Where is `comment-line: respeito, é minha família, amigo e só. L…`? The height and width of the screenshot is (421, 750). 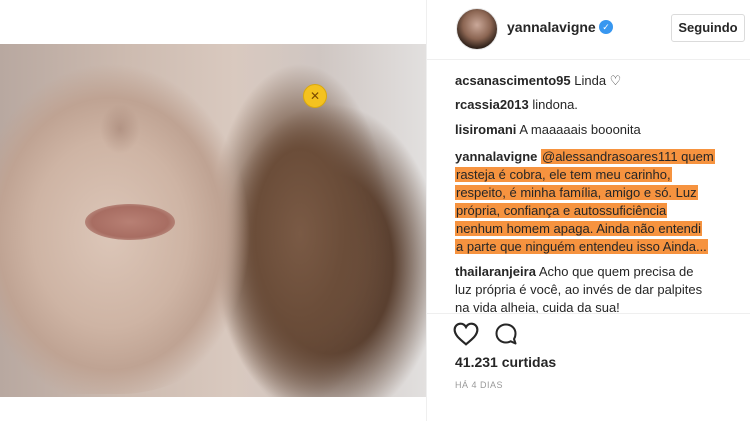 comment-line: respeito, é minha família, amigo e só. L… is located at coordinates (600, 193).